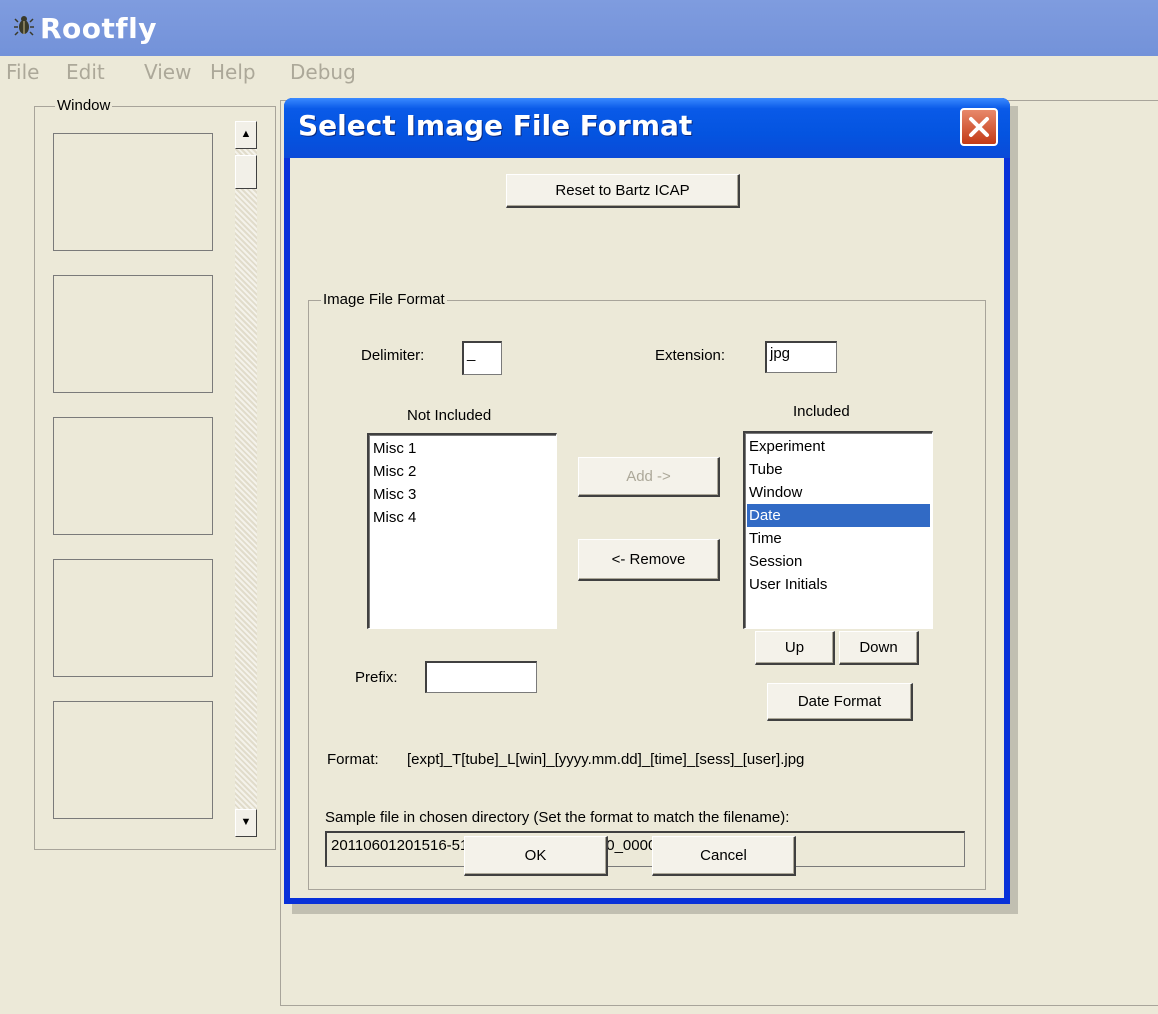 The width and height of the screenshot is (1158, 1014). Describe the element at coordinates (85, 72) in the screenshot. I see `menu-edit: Edit` at that location.